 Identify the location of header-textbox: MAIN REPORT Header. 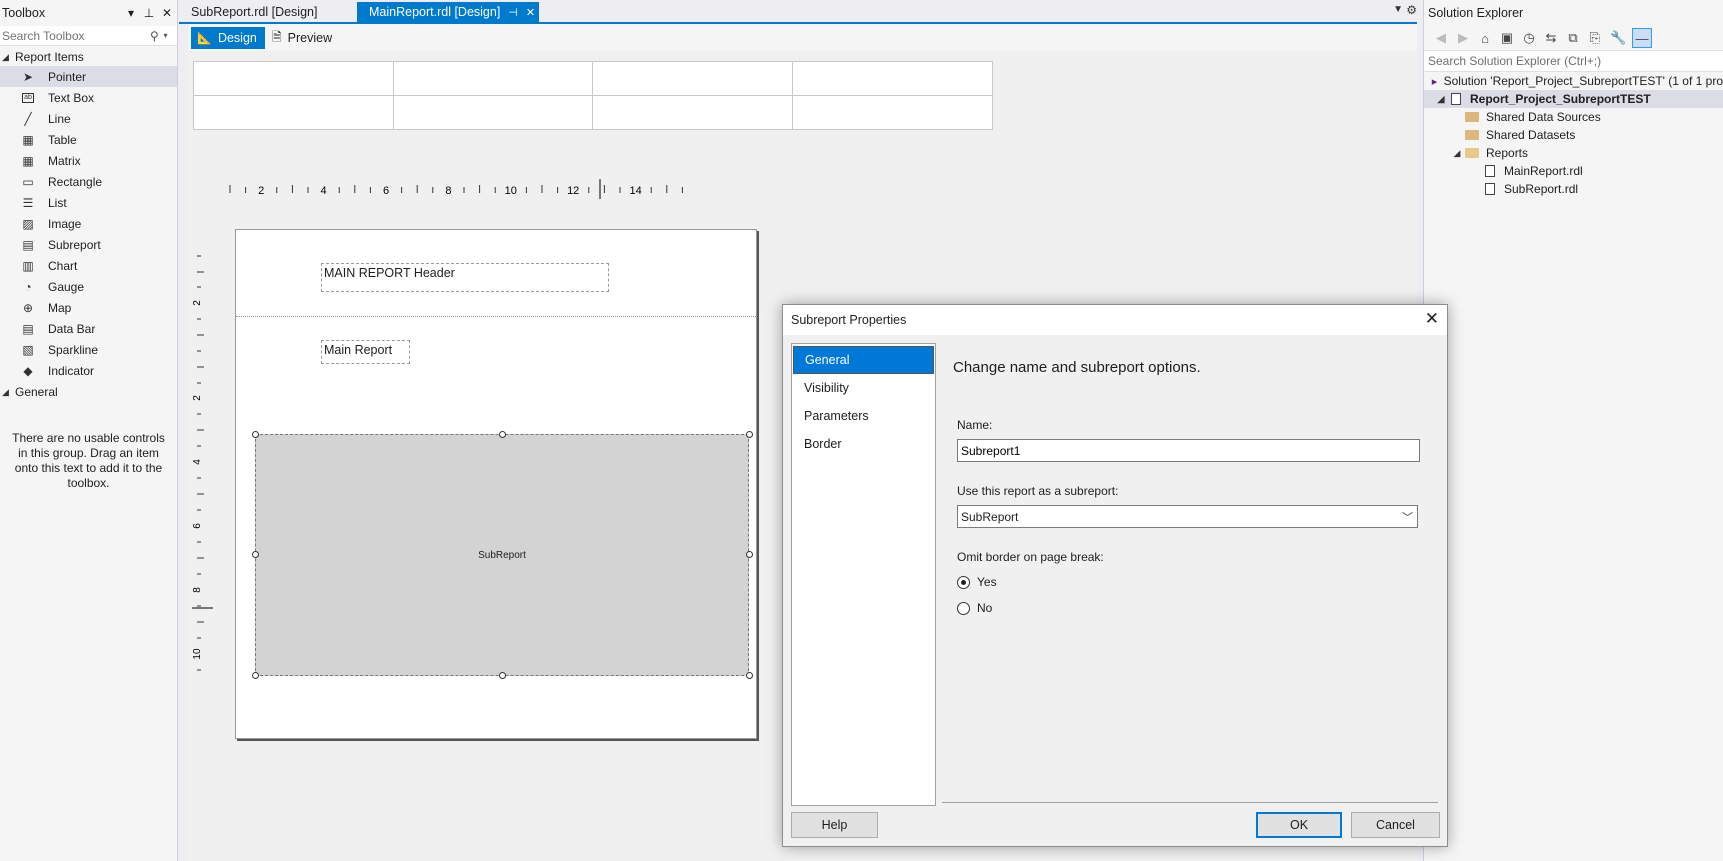
(465, 277).